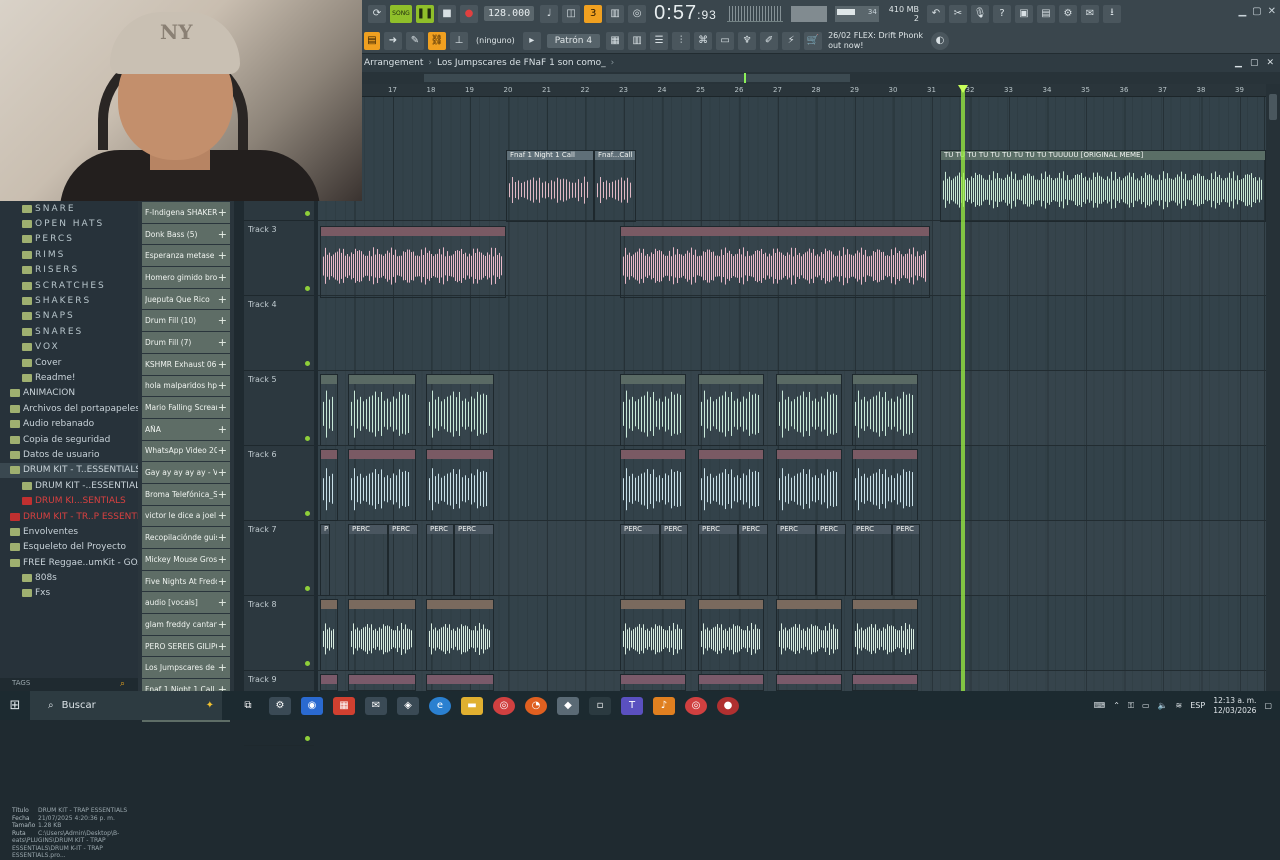 The width and height of the screenshot is (1280, 860). I want to click on track-header: Track 5, so click(279, 408).